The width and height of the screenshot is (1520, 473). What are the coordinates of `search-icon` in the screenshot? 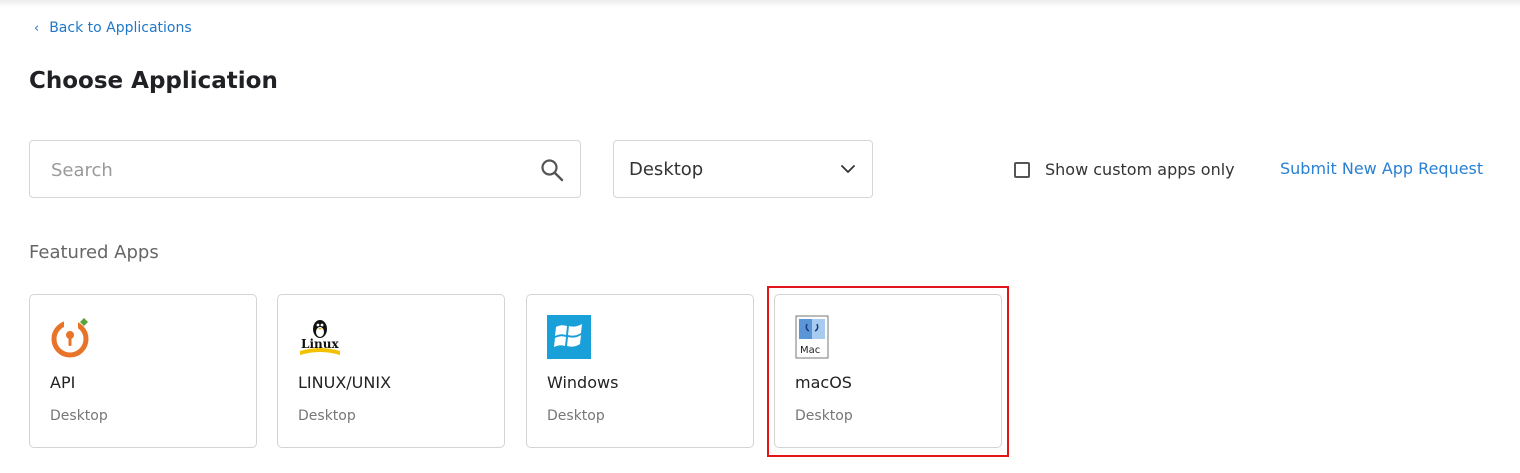 It's located at (552, 170).